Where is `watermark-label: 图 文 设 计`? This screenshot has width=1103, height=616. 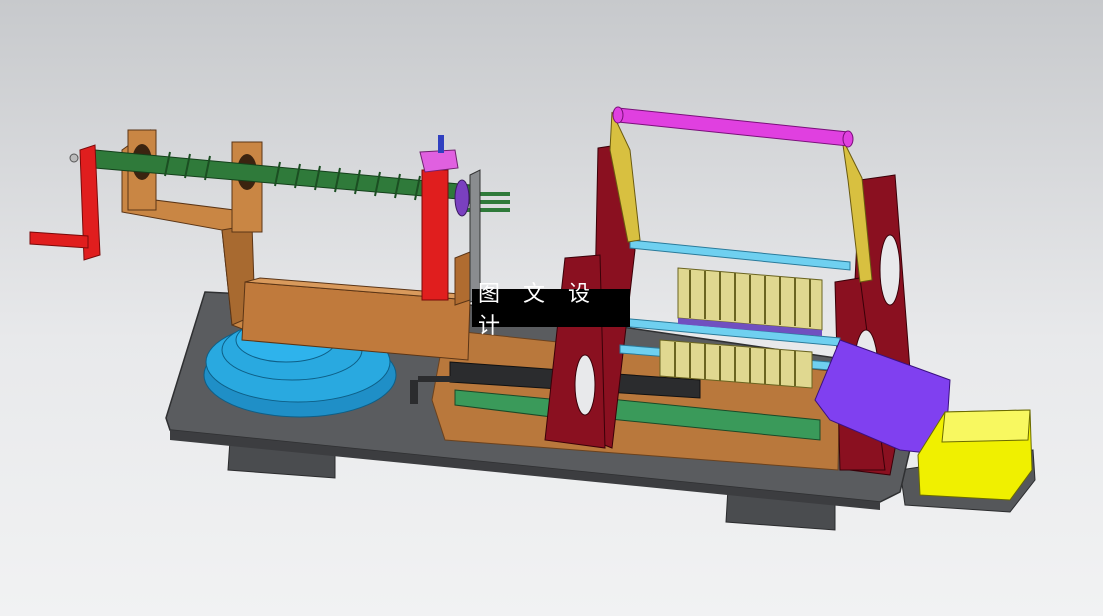
watermark-label: 图 文 设 计 is located at coordinates (551, 310).